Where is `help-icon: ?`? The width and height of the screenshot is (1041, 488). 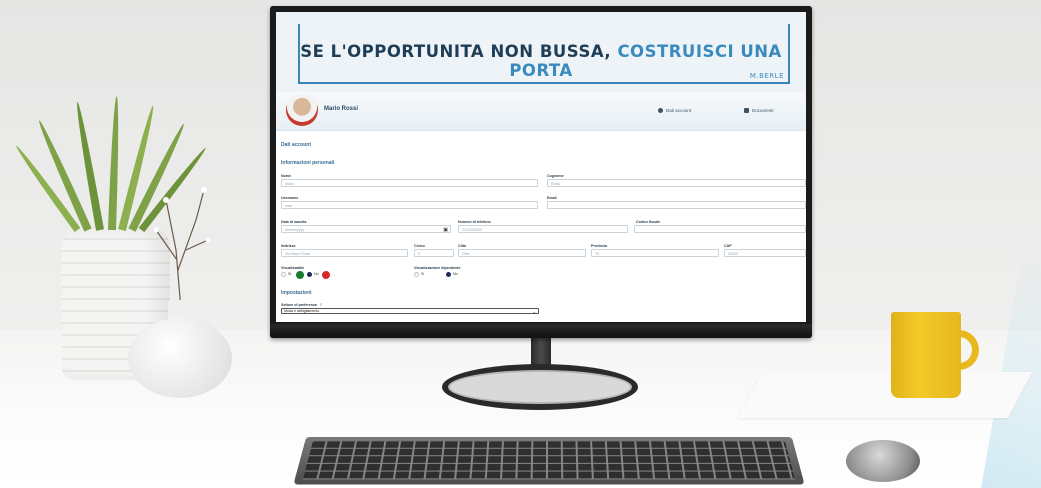
help-icon: ? is located at coordinates (321, 305).